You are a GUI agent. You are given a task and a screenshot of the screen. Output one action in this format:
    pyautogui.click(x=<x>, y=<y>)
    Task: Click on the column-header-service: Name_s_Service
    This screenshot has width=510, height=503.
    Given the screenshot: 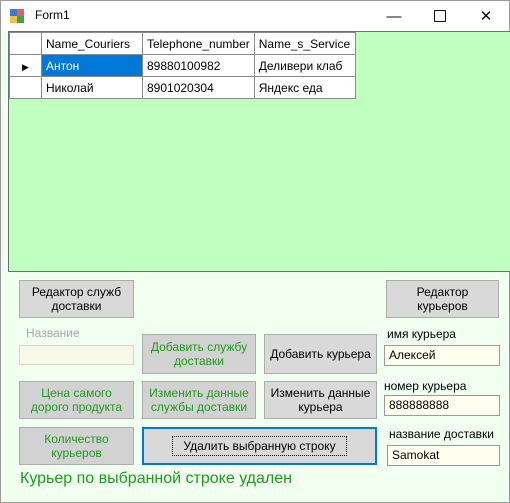 What is the action you would take?
    pyautogui.click(x=304, y=43)
    